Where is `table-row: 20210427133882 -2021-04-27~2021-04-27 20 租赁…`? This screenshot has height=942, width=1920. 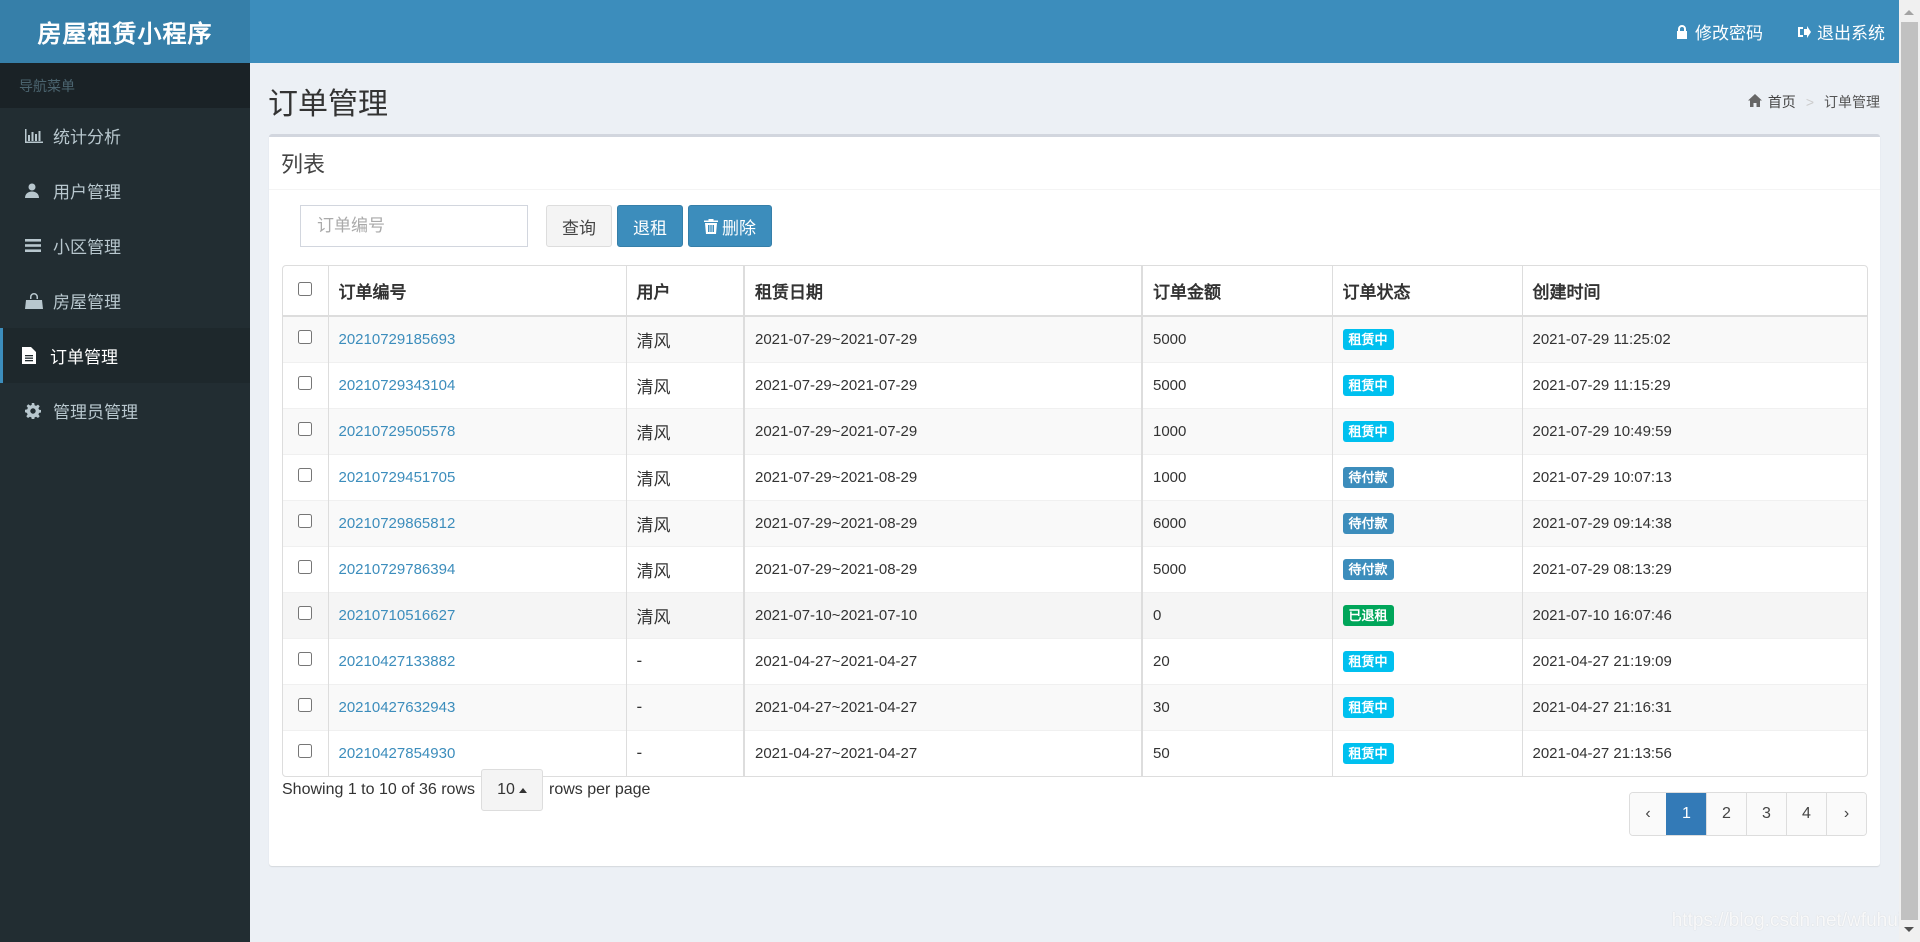
table-row: 20210427133882 -2021-04-27~2021-04-27 20 租赁… is located at coordinates (1075, 660).